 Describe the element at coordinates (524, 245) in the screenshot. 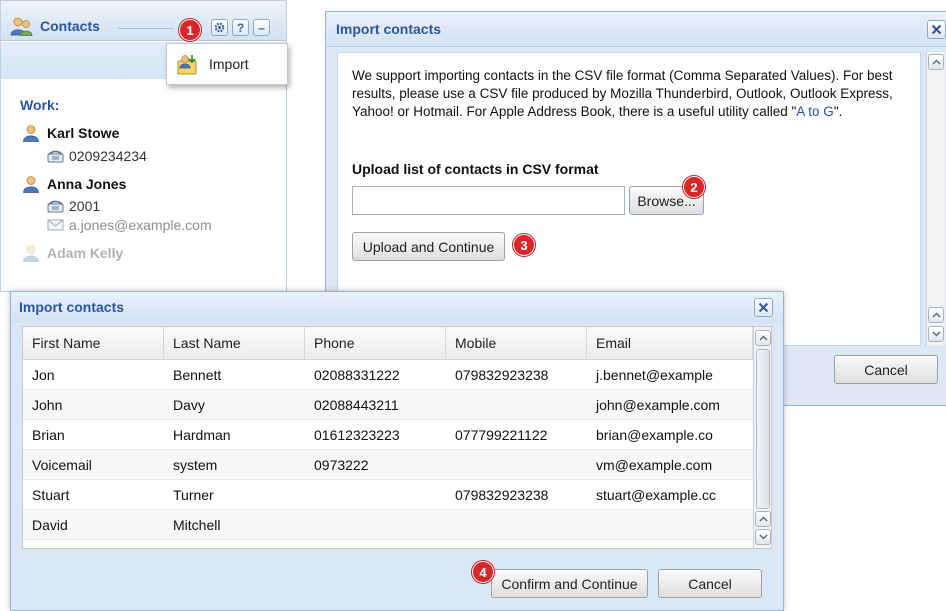

I see `step-badge-3: 3` at that location.